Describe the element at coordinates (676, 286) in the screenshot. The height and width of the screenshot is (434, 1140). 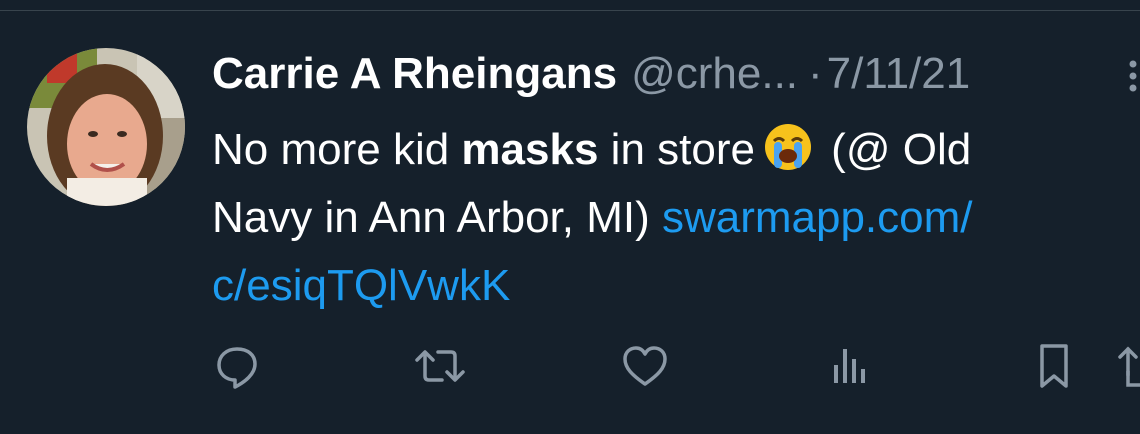
I see `tweet-text-line-3: c/esiqTQlVwkK` at that location.